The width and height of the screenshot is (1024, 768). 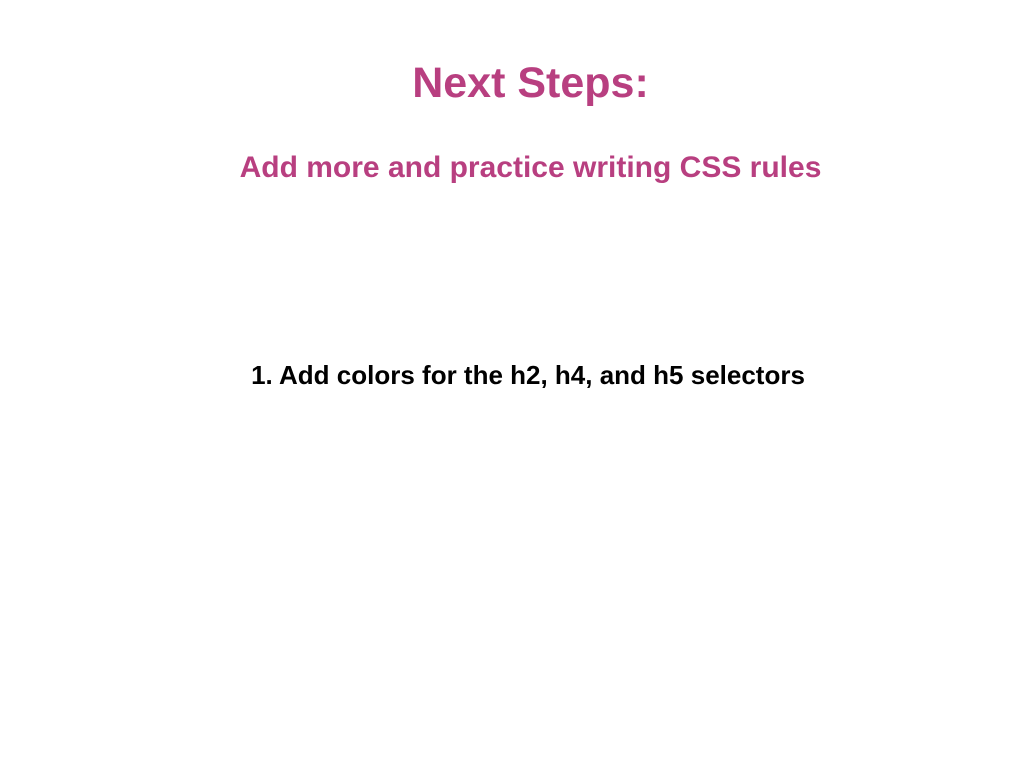 What do you see at coordinates (530, 167) in the screenshot?
I see `slide-subtitle: Add more and practice writing CSS rules` at bounding box center [530, 167].